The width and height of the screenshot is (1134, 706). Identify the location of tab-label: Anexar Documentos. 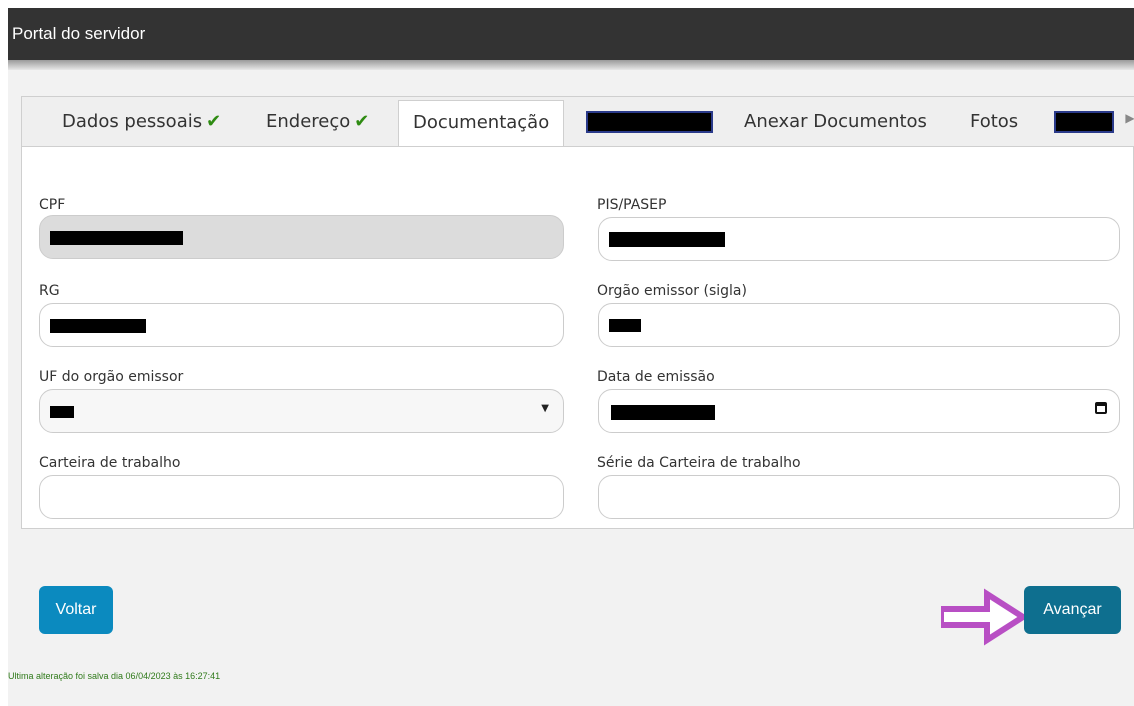
(835, 121).